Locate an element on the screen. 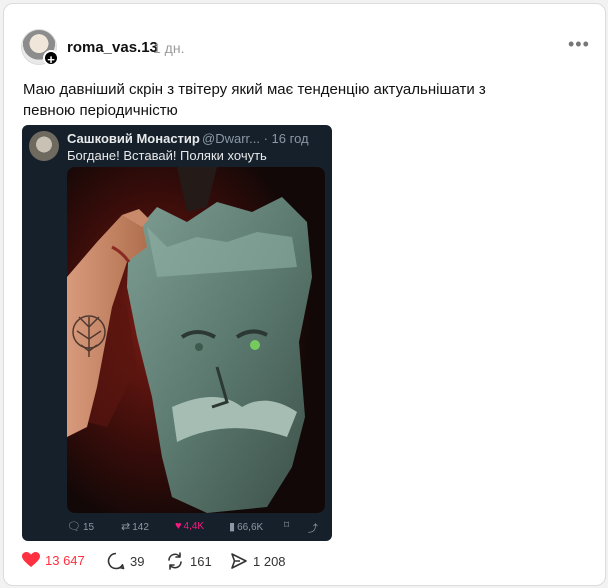 The height and width of the screenshot is (588, 608). tweet-author-name: Сашковий Монастир is located at coordinates (133, 138).